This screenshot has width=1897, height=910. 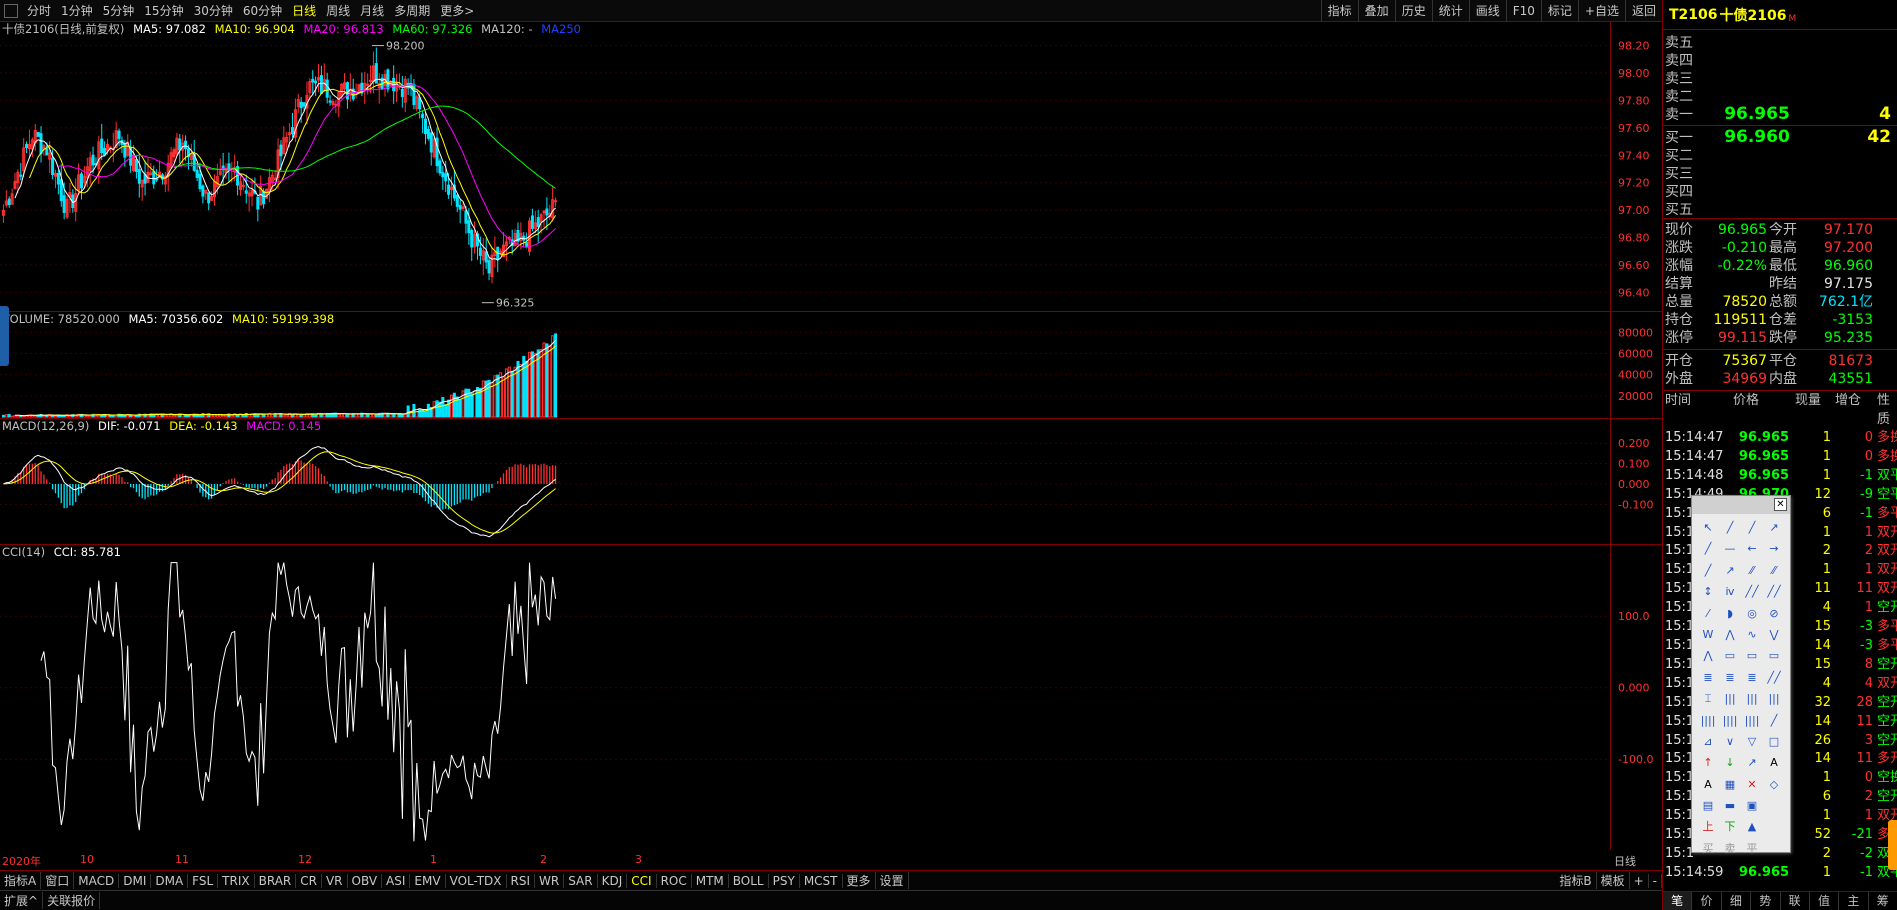 I want to click on draw-tool-icon: ⅳ, so click(x=1730, y=591).